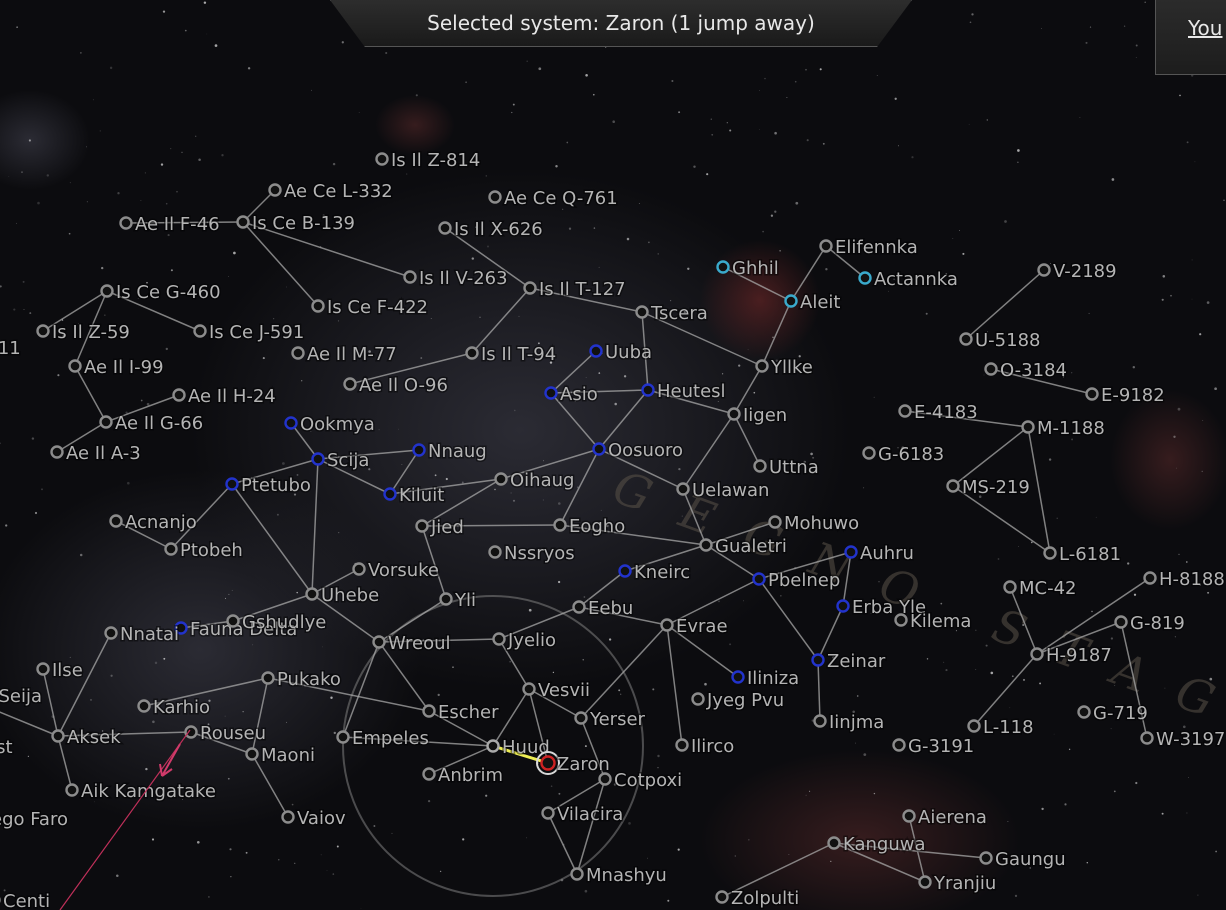  Describe the element at coordinates (11, 349) in the screenshot. I see `star-system: B-11` at that location.